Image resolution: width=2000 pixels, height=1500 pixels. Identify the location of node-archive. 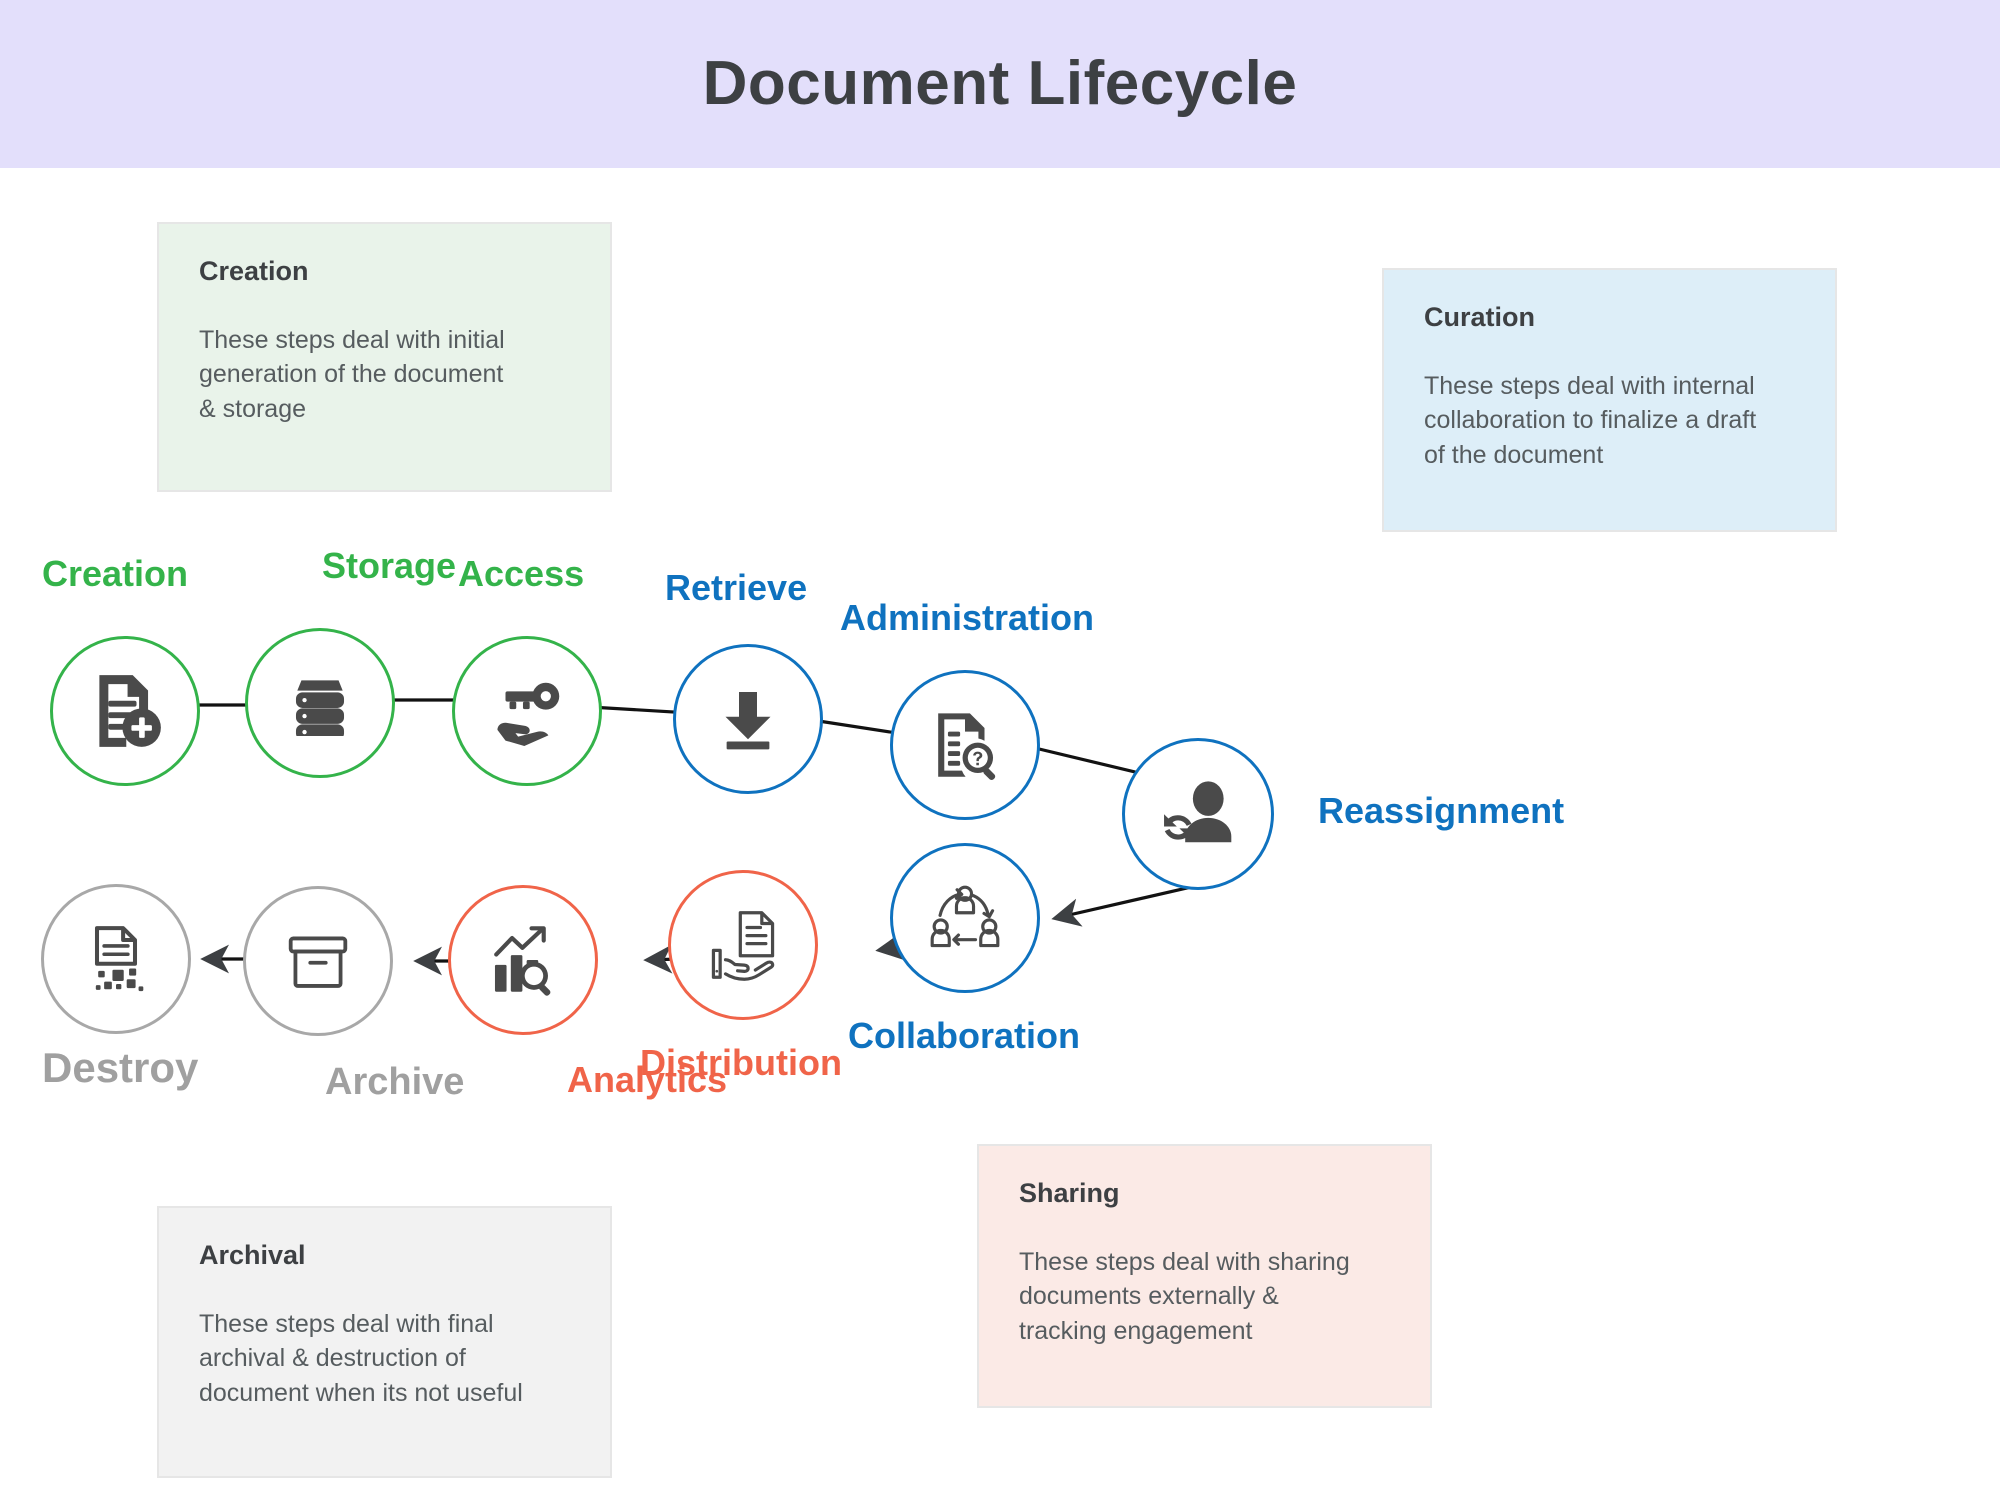
(318, 961).